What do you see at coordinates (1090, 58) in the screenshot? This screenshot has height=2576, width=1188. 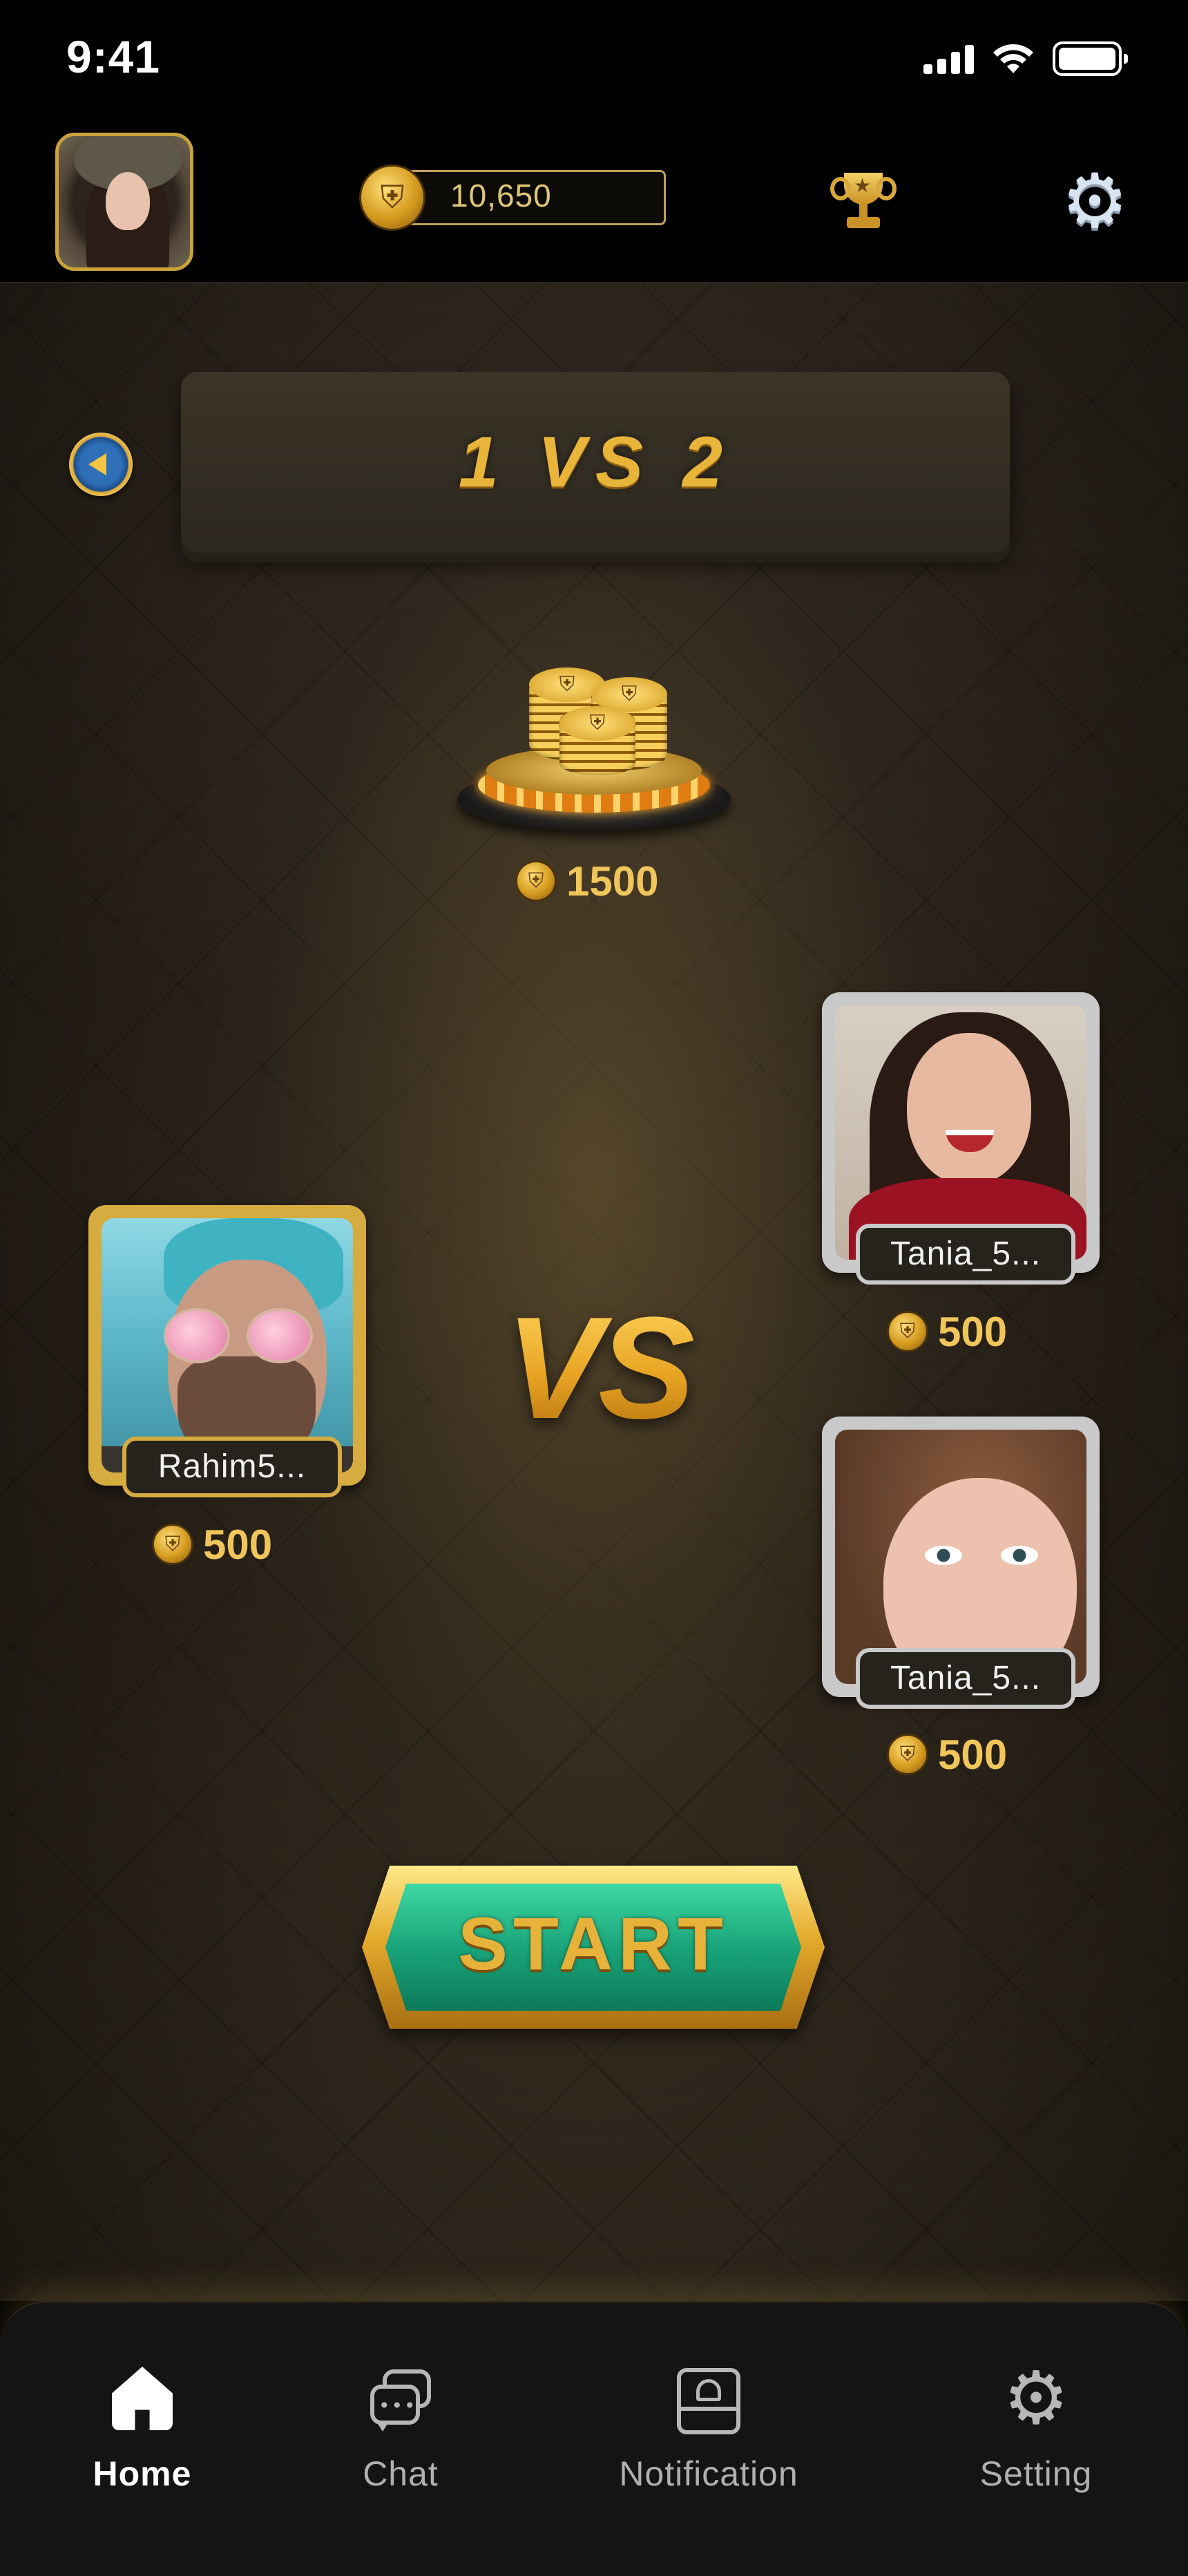 I see `battery-icon` at bounding box center [1090, 58].